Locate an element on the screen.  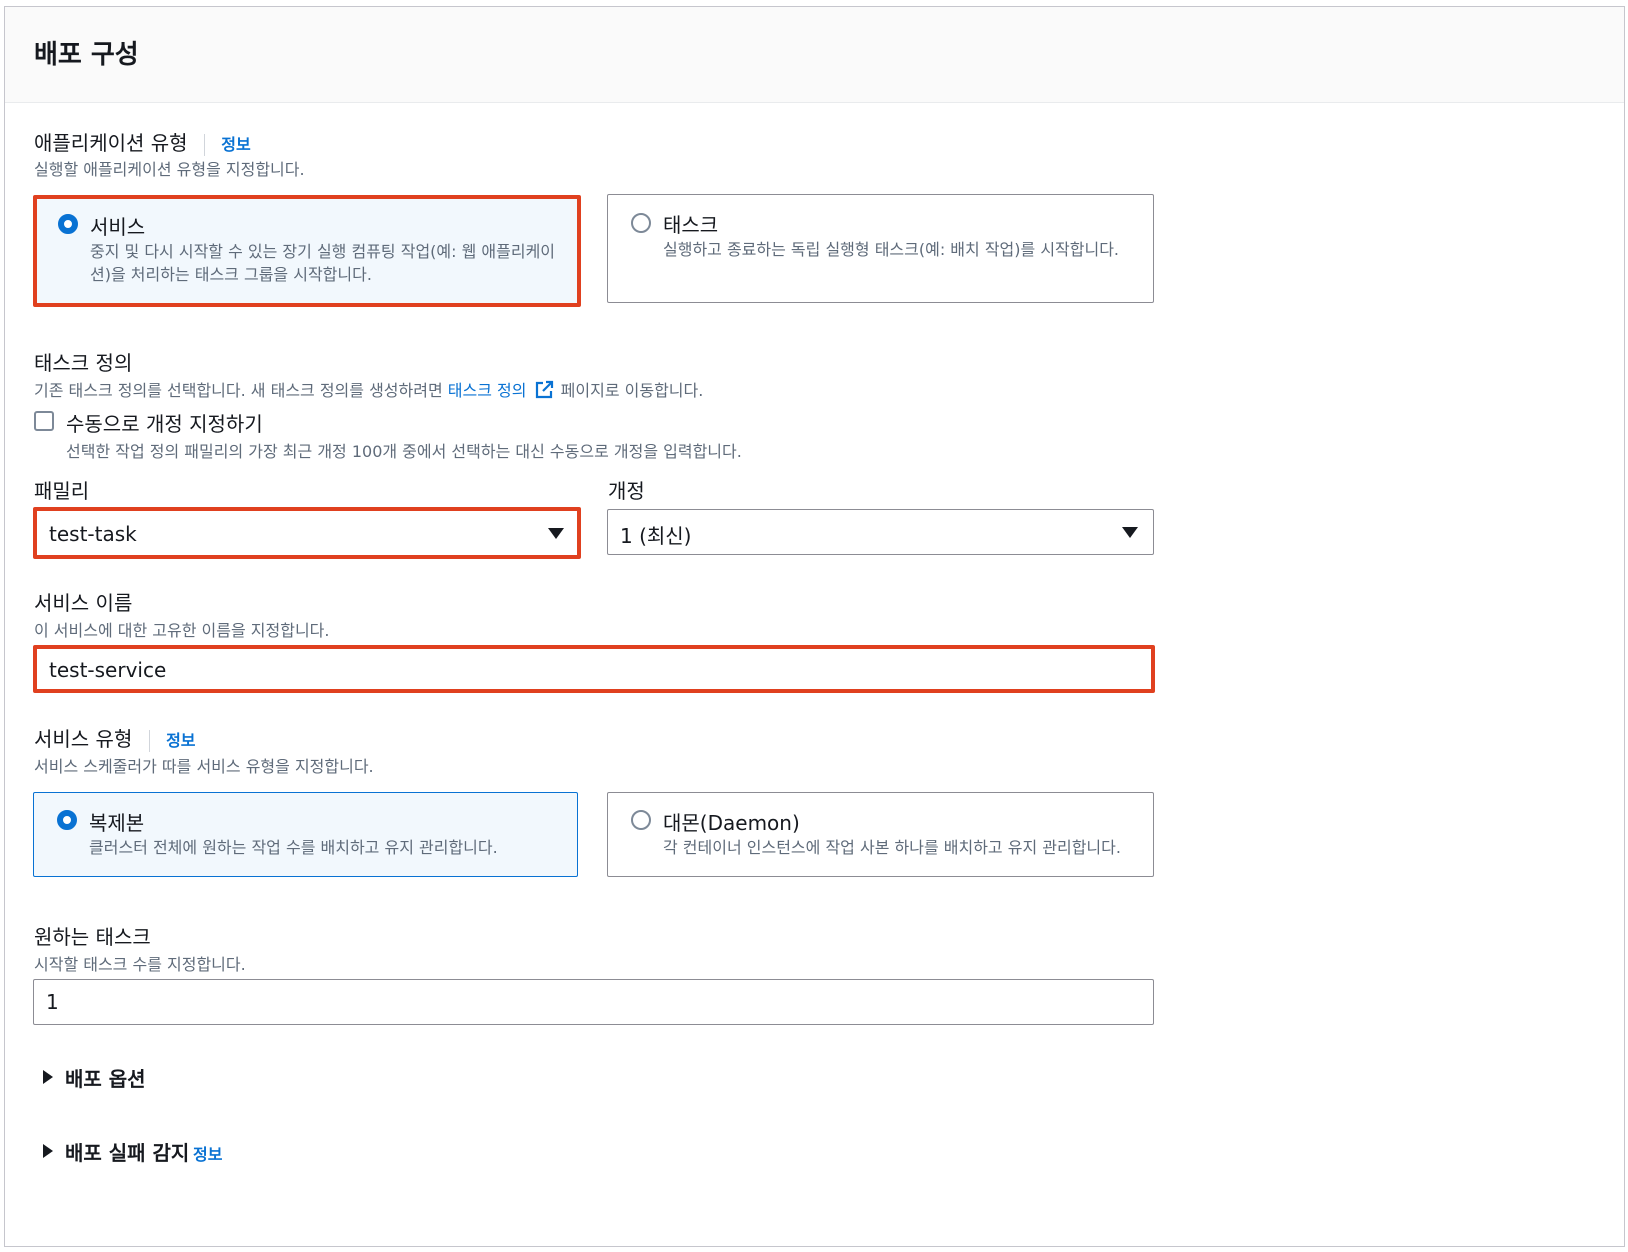
revision-select-value: 1 (최신) is located at coordinates (656, 536).